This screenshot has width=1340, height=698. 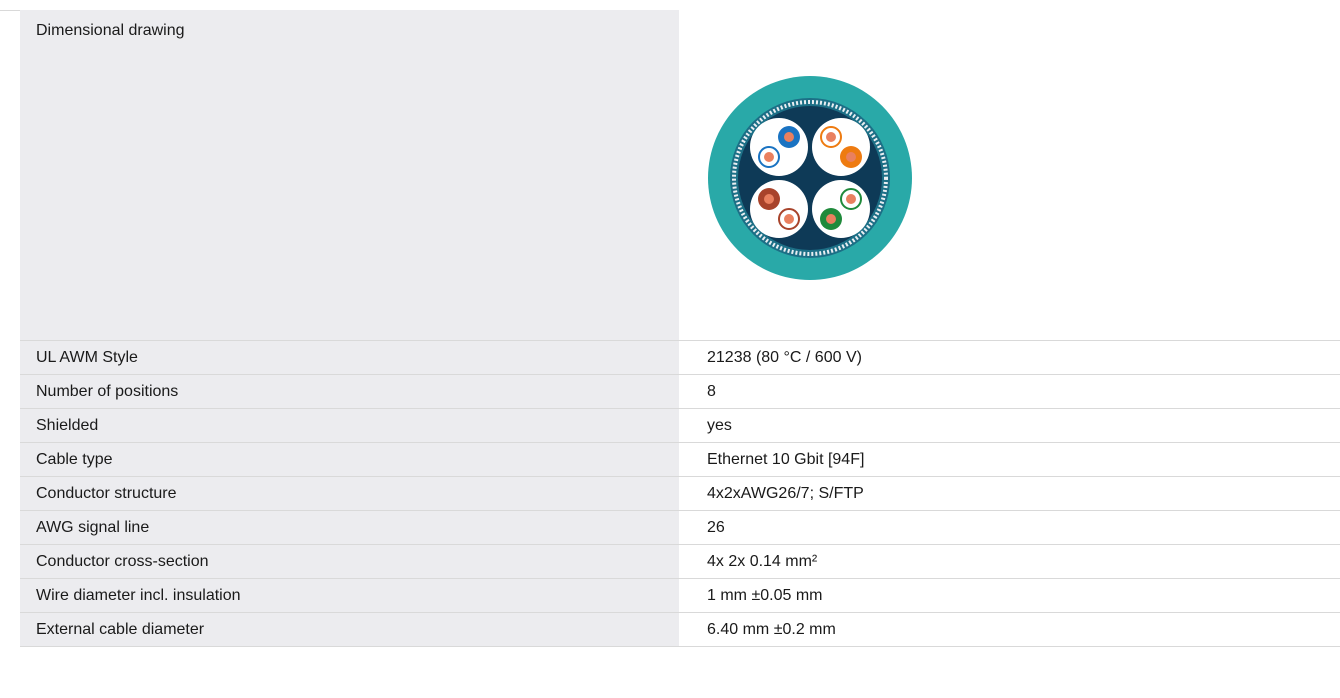 I want to click on spec-label: Wire diameter incl. insulation, so click(x=349, y=595).